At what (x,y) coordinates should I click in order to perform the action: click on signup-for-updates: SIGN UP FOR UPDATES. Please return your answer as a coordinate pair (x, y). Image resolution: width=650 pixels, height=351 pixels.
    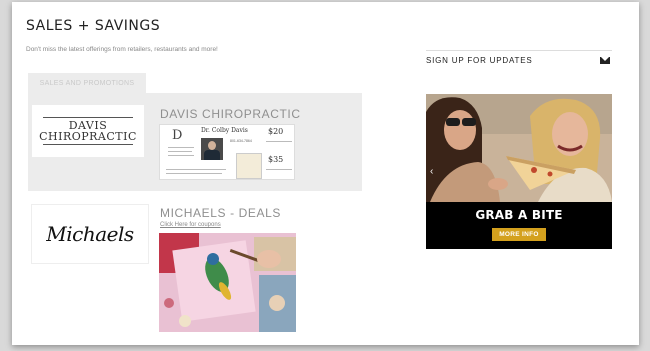
    Looking at the image, I should click on (519, 60).